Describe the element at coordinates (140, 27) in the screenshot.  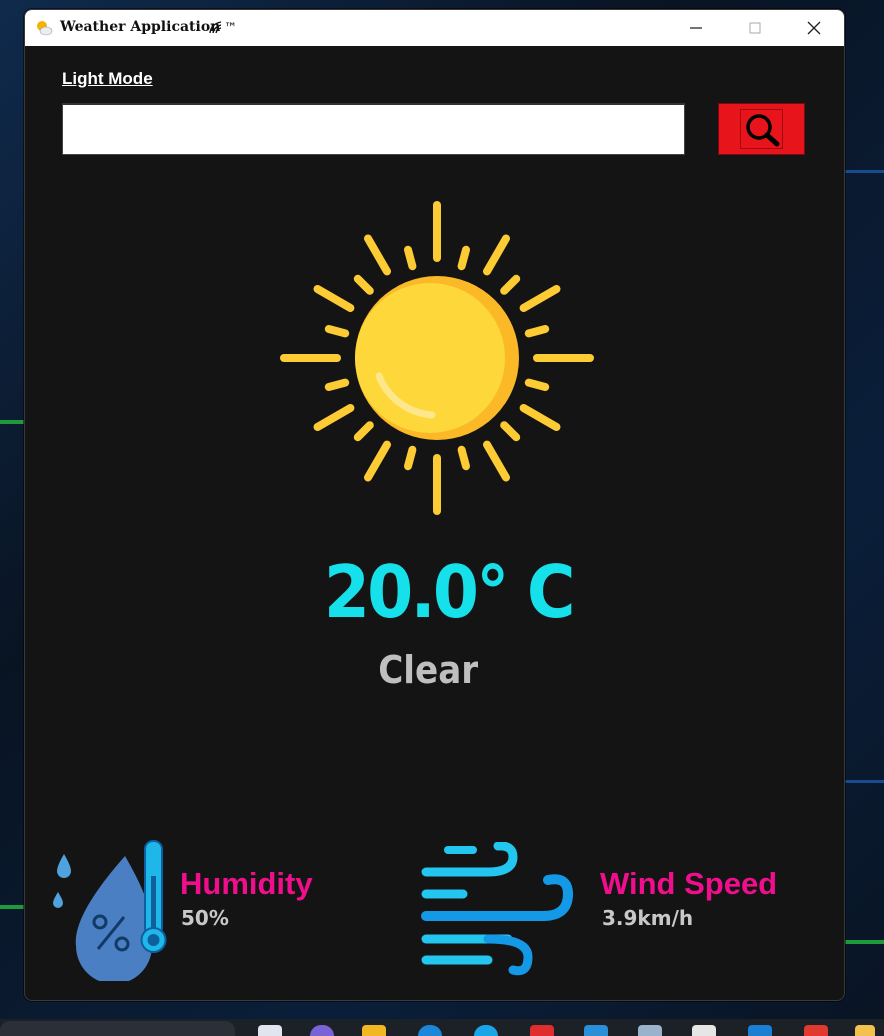
I see `window-title: Weather Application` at that location.